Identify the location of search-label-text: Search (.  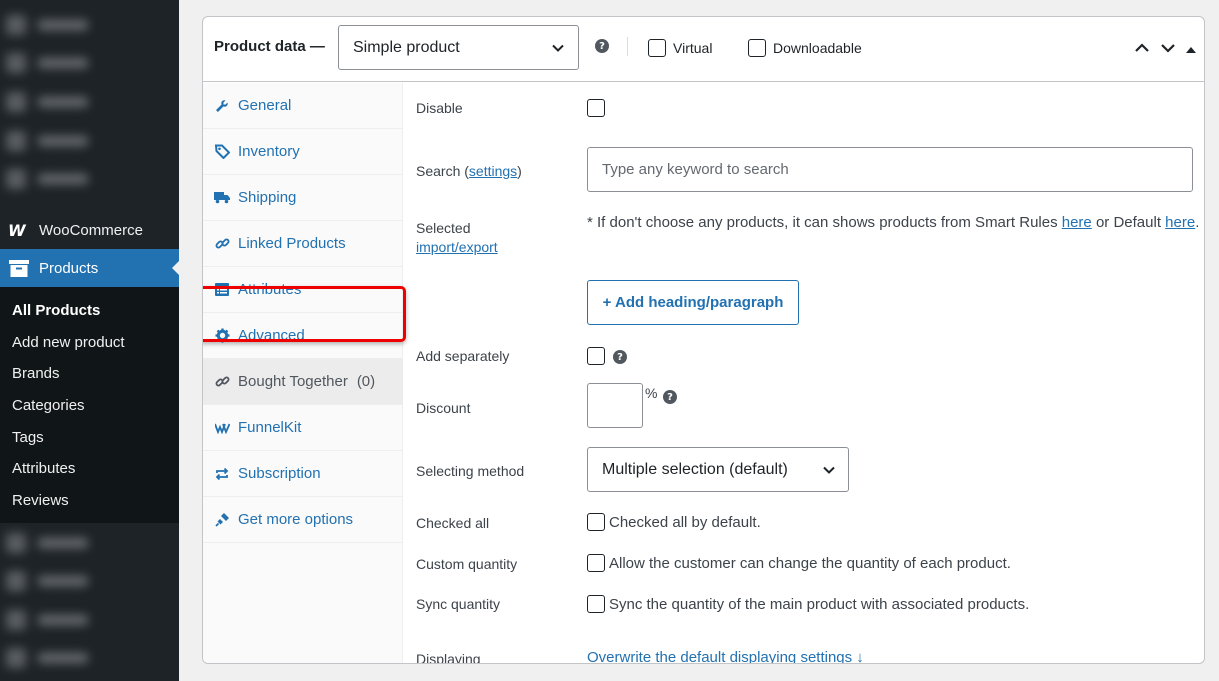
(442, 171).